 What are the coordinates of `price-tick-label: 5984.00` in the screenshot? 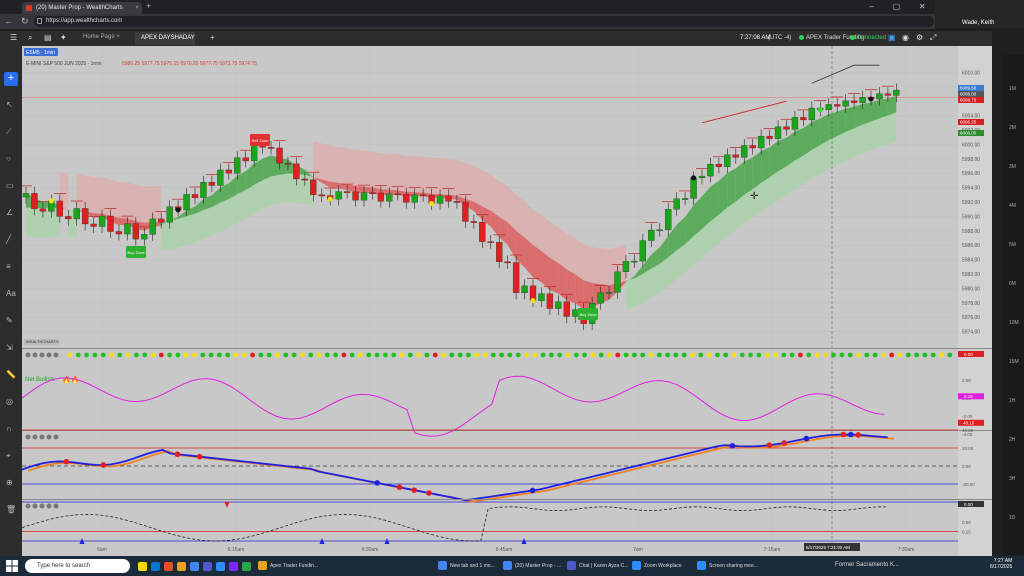 It's located at (971, 261).